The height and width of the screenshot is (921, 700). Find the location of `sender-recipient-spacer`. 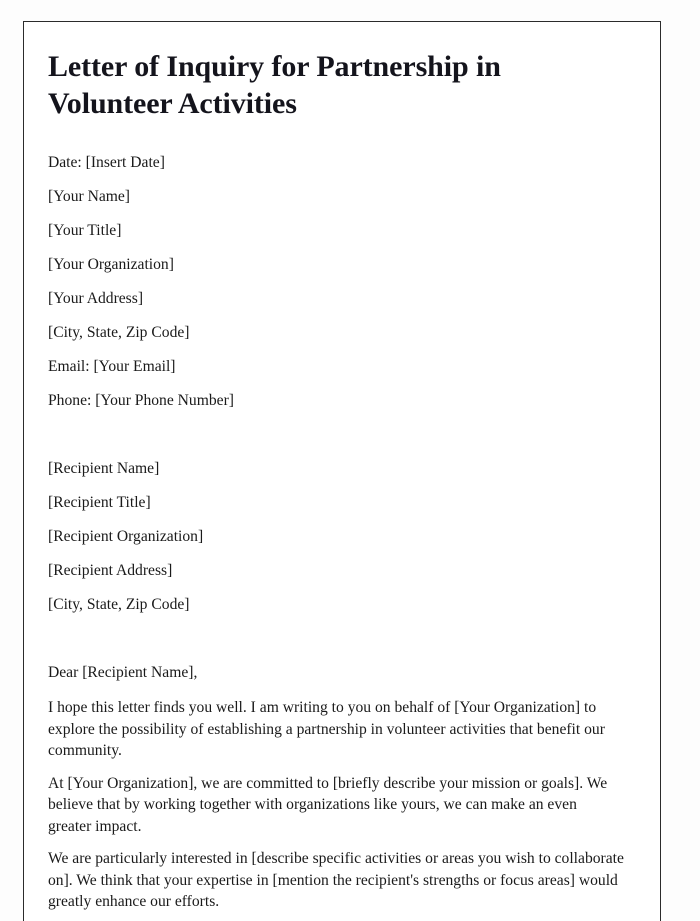

sender-recipient-spacer is located at coordinates (336, 442).